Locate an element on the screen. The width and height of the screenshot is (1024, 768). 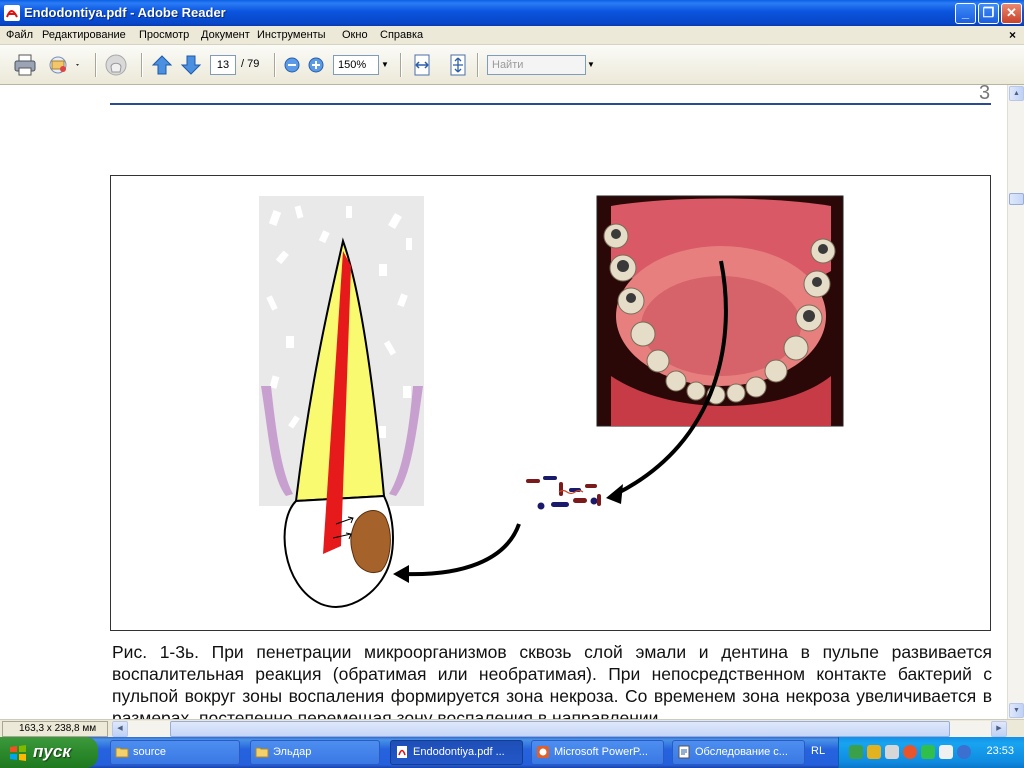
necrosis-zone is located at coordinates (370, 541).